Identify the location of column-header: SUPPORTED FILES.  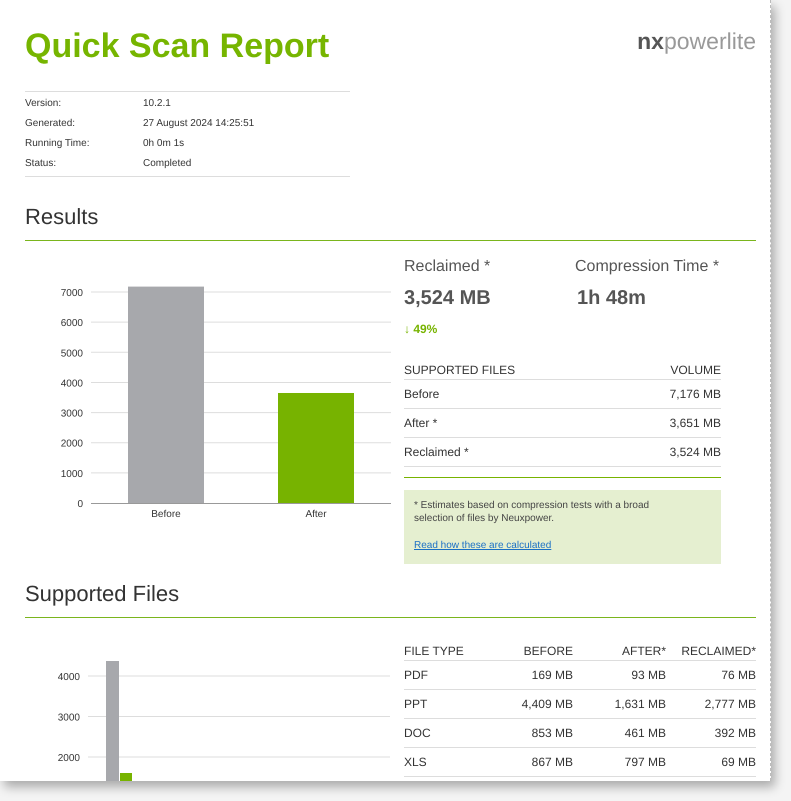
(460, 370).